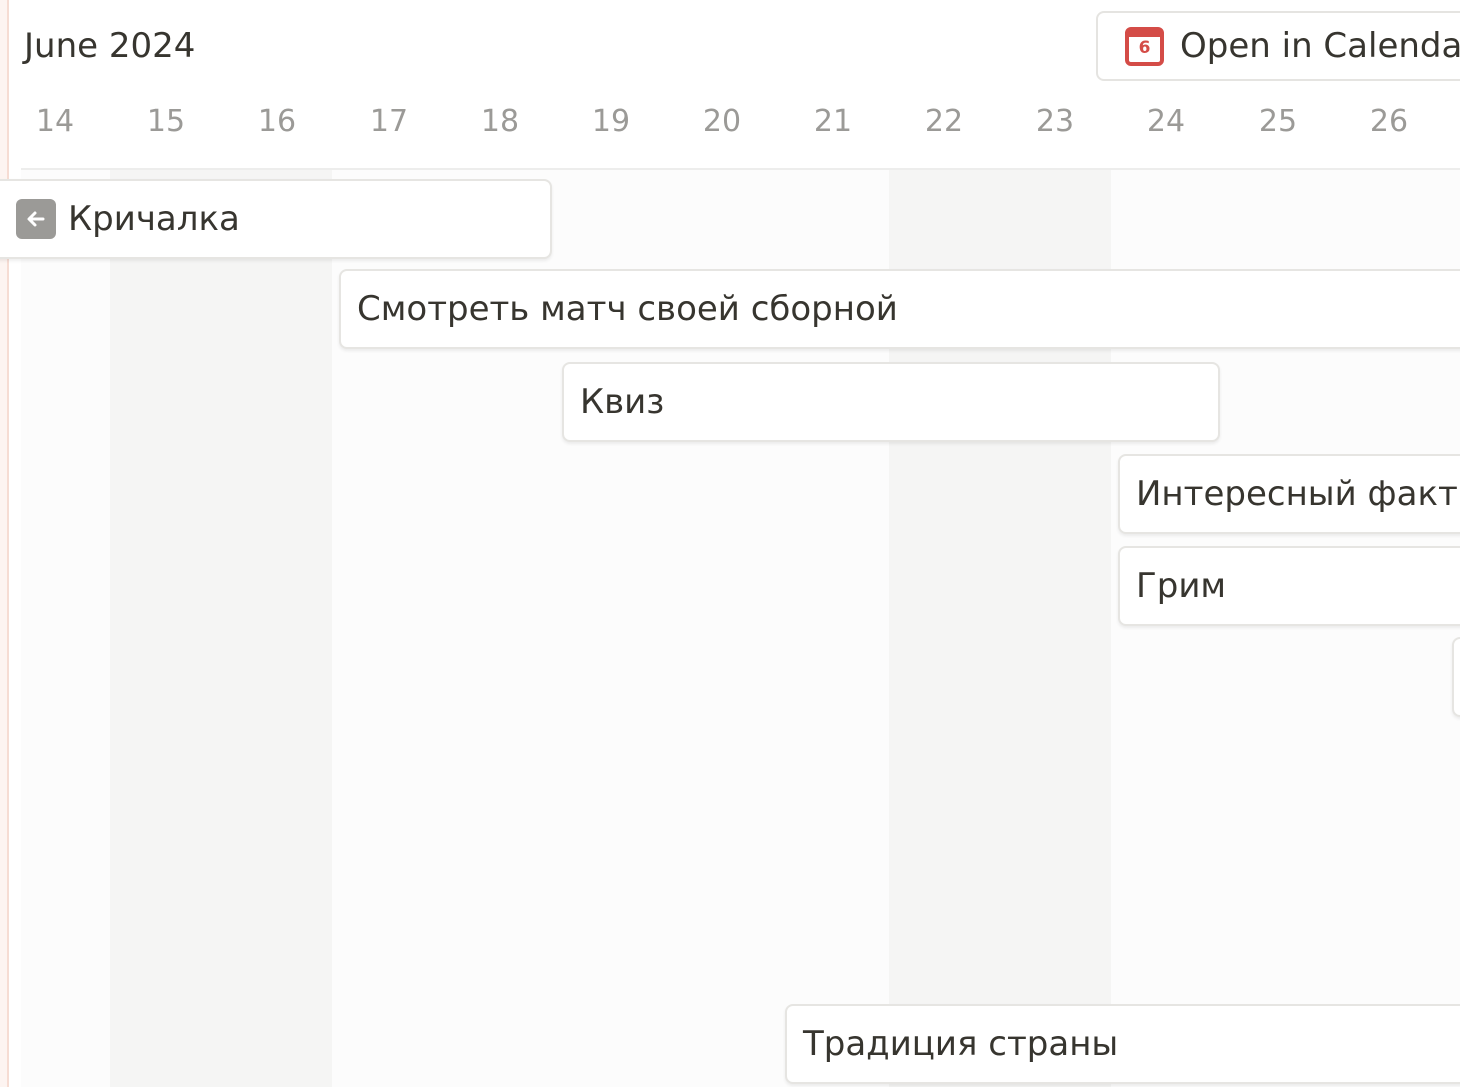  I want to click on event-grim: Грим, so click(1289, 586).